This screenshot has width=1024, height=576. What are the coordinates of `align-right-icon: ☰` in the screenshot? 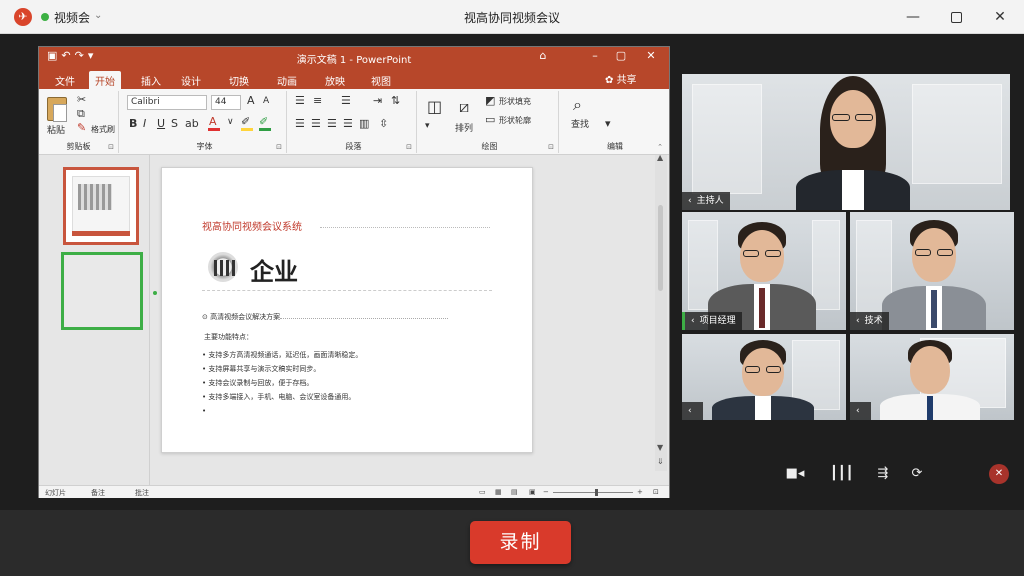 It's located at (332, 123).